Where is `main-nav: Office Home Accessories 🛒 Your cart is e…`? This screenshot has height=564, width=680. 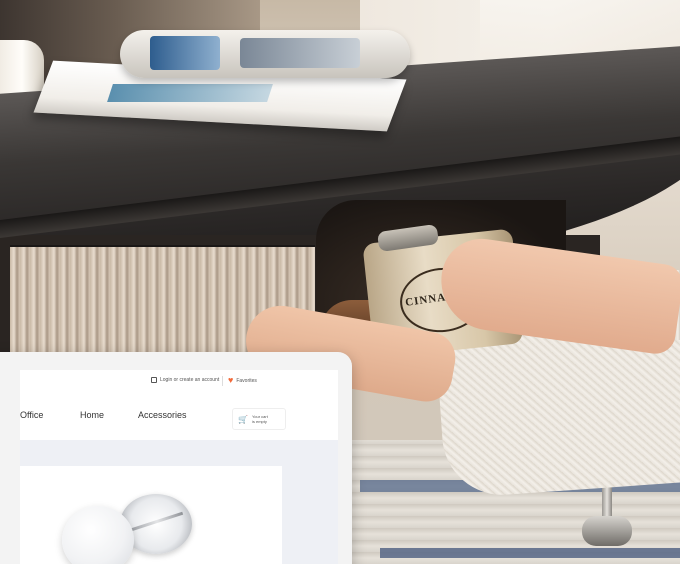
main-nav: Office Home Accessories 🛒 Your cart is e… is located at coordinates (179, 417).